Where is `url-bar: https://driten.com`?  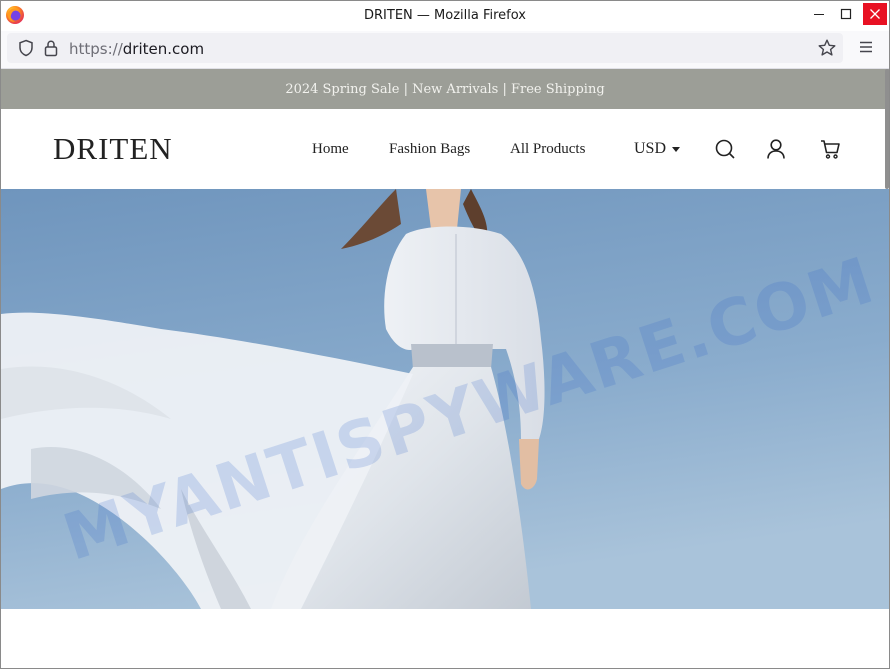
url-bar: https://driten.com is located at coordinates (425, 48).